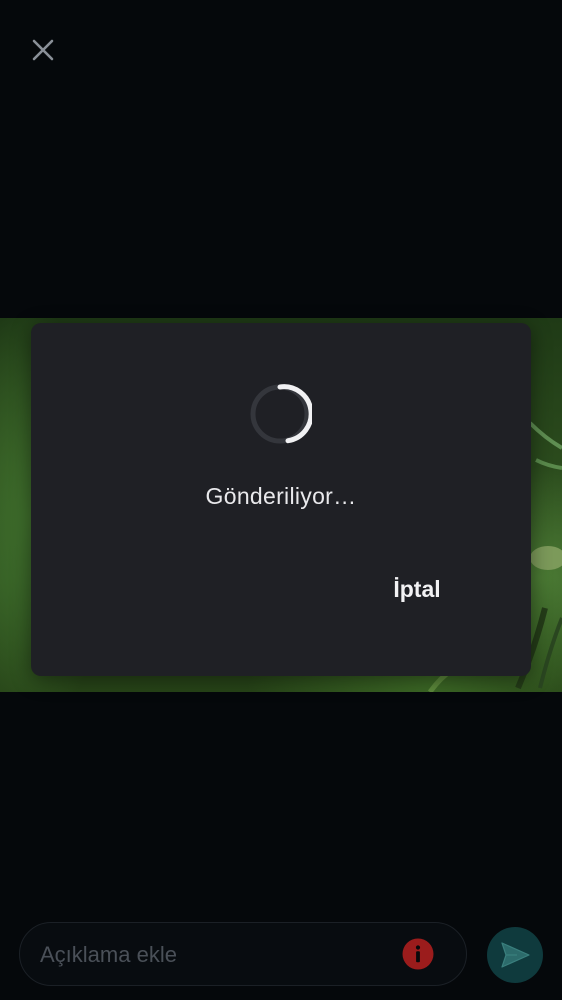  What do you see at coordinates (281, 414) in the screenshot?
I see `progress-spinner-icon` at bounding box center [281, 414].